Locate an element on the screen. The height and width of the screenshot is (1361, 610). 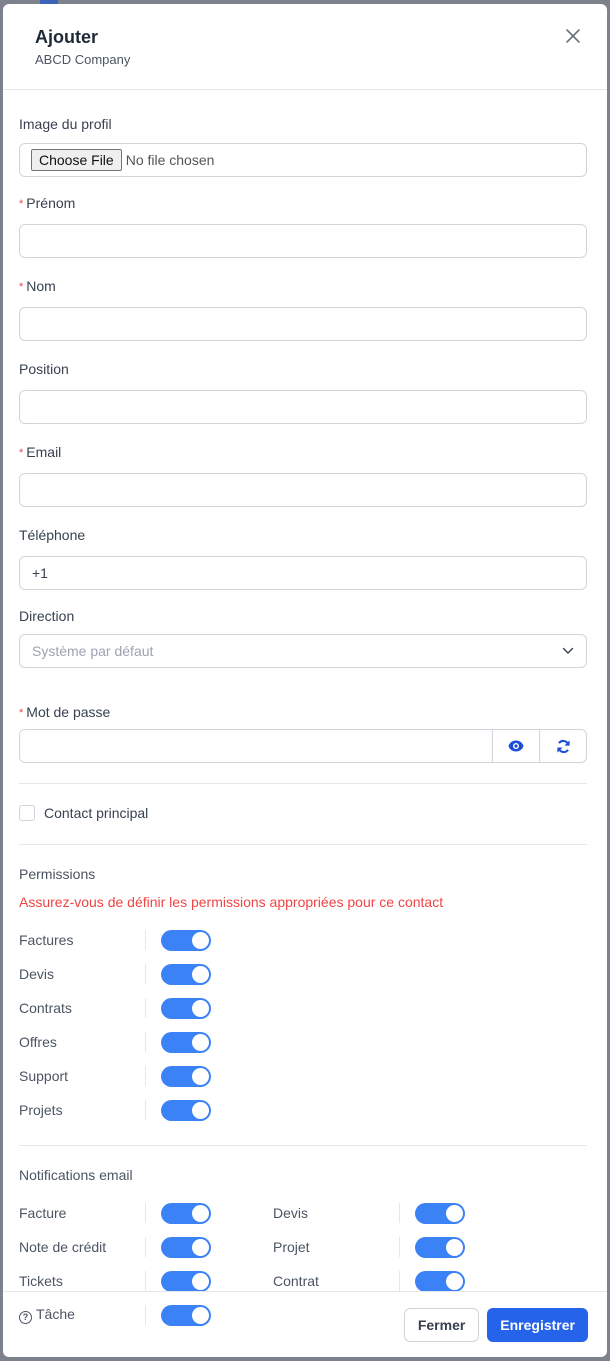
email-label: * Email is located at coordinates (303, 452).